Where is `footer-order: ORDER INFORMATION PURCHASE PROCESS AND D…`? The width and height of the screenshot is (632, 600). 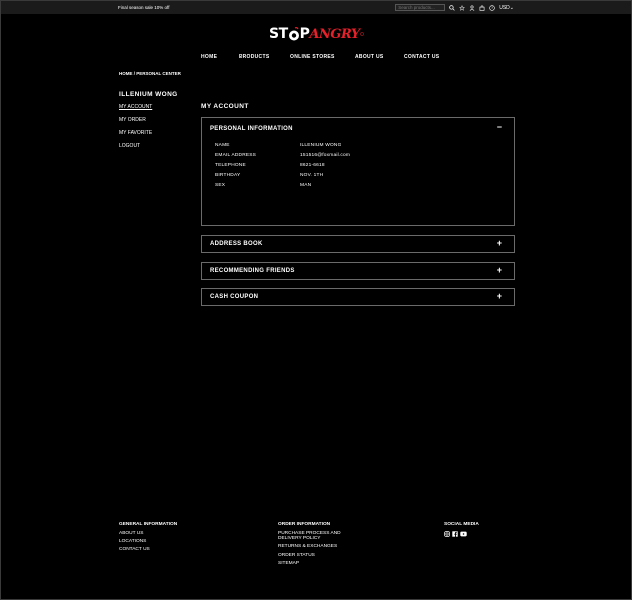
footer-order: ORDER INFORMATION PURCHASE PROCESS AND D… is located at coordinates (309, 545).